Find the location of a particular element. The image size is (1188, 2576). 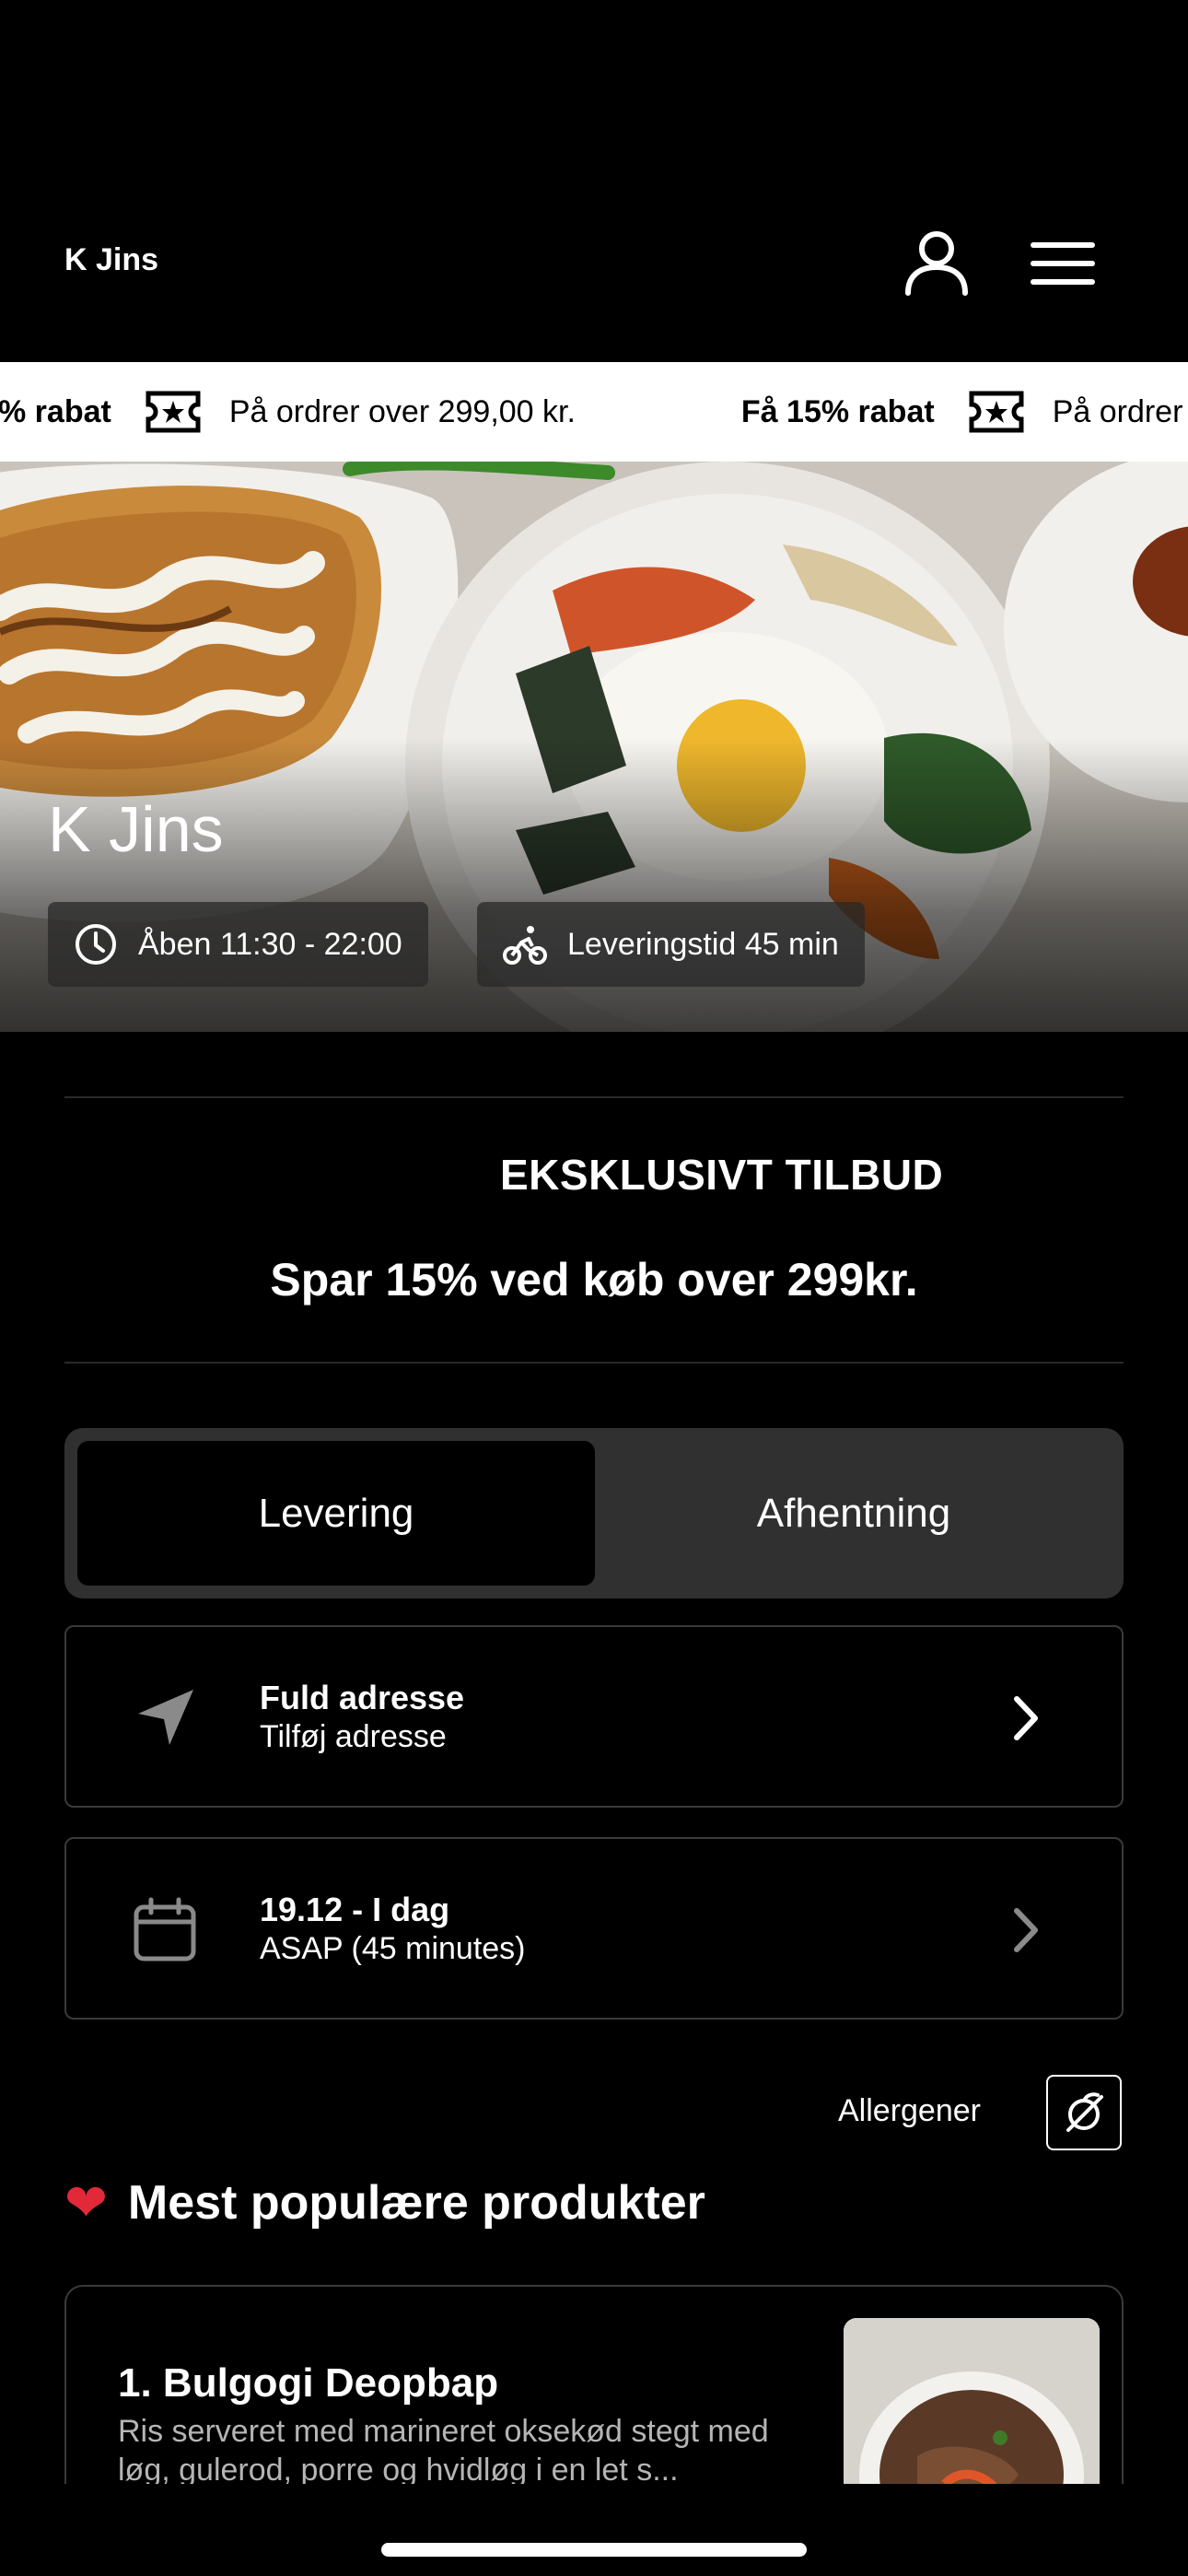

popular-heading-text: Mest populære produkter is located at coordinates (416, 2203).